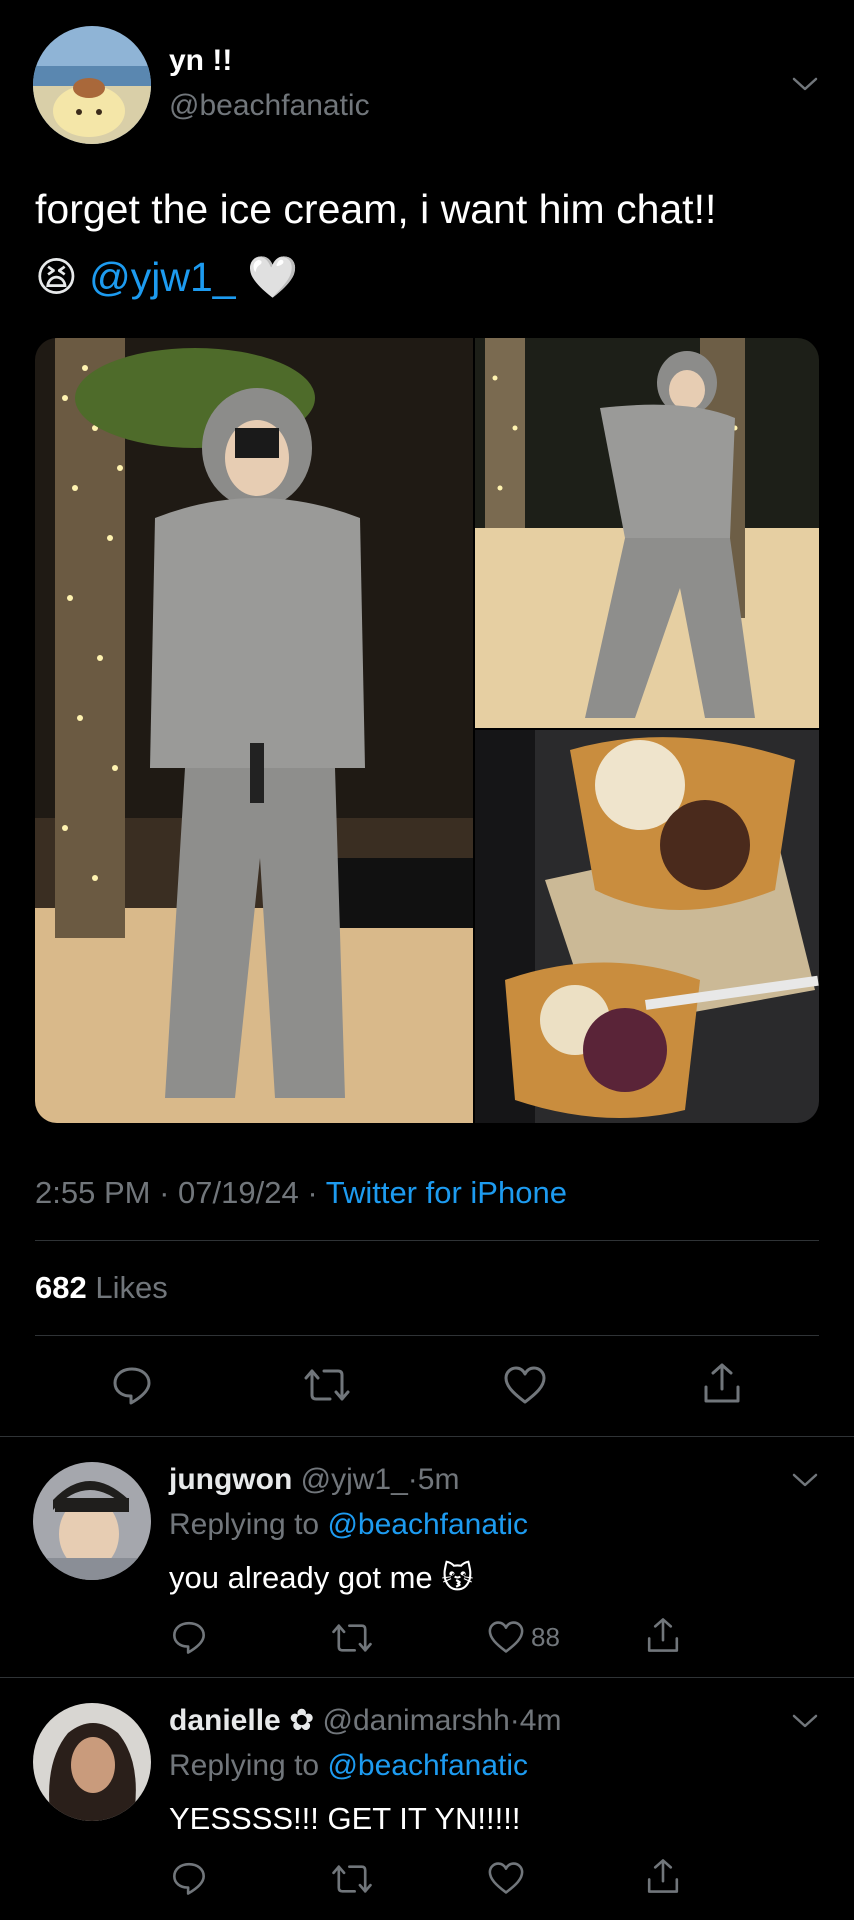 This screenshot has width=854, height=1920. What do you see at coordinates (301, 1577) in the screenshot?
I see `reply-text: you already got me` at bounding box center [301, 1577].